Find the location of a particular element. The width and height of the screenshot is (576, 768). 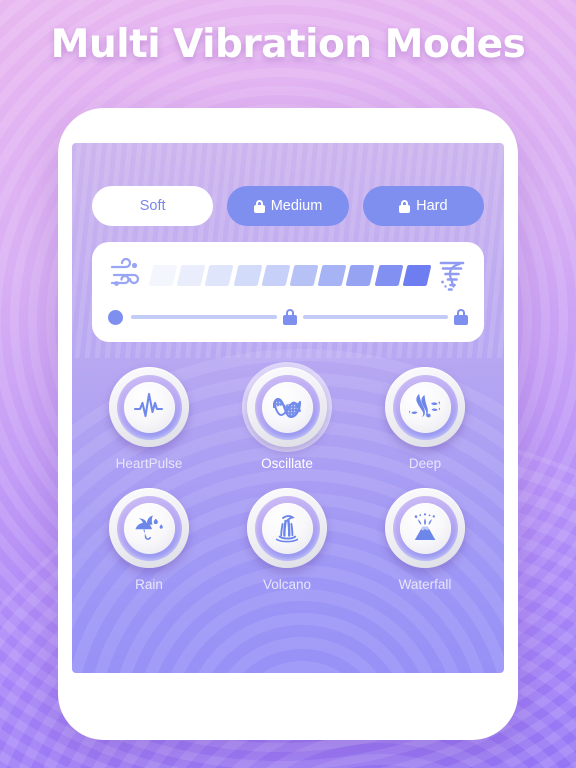

mode-volcano: Volcano is located at coordinates (287, 540).